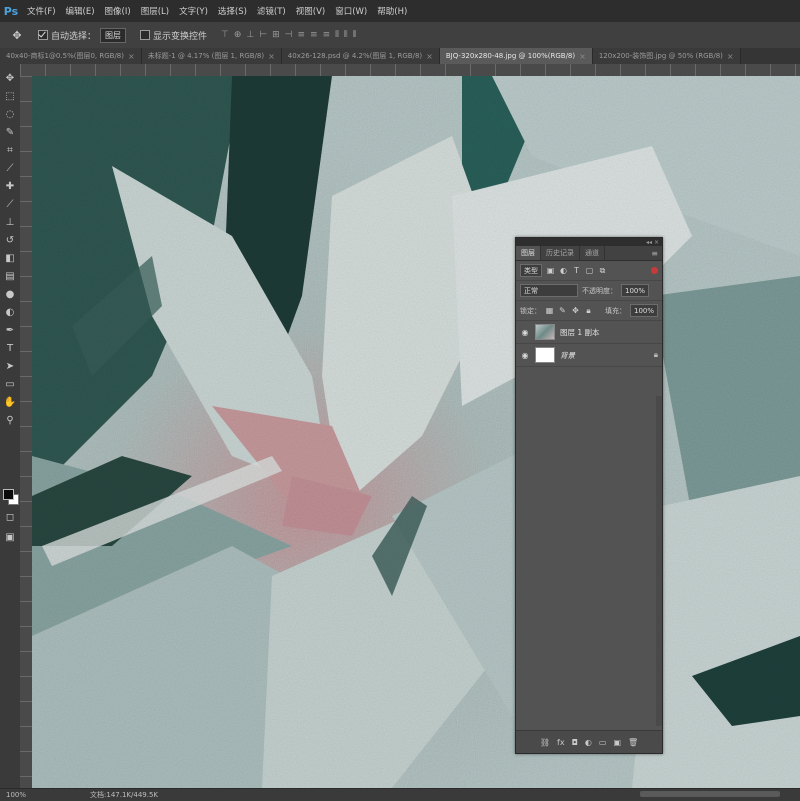  I want to click on lock-all-icon: 🔒︎, so click(588, 311).